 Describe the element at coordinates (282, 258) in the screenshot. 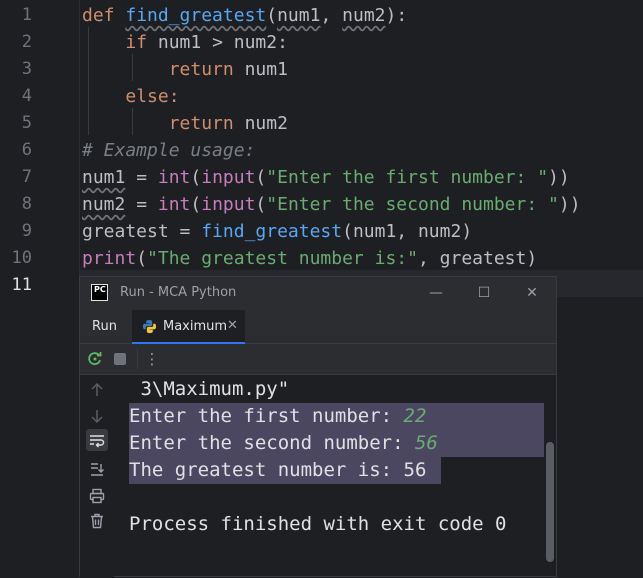

I see `string: "The greatest number is:"` at that location.